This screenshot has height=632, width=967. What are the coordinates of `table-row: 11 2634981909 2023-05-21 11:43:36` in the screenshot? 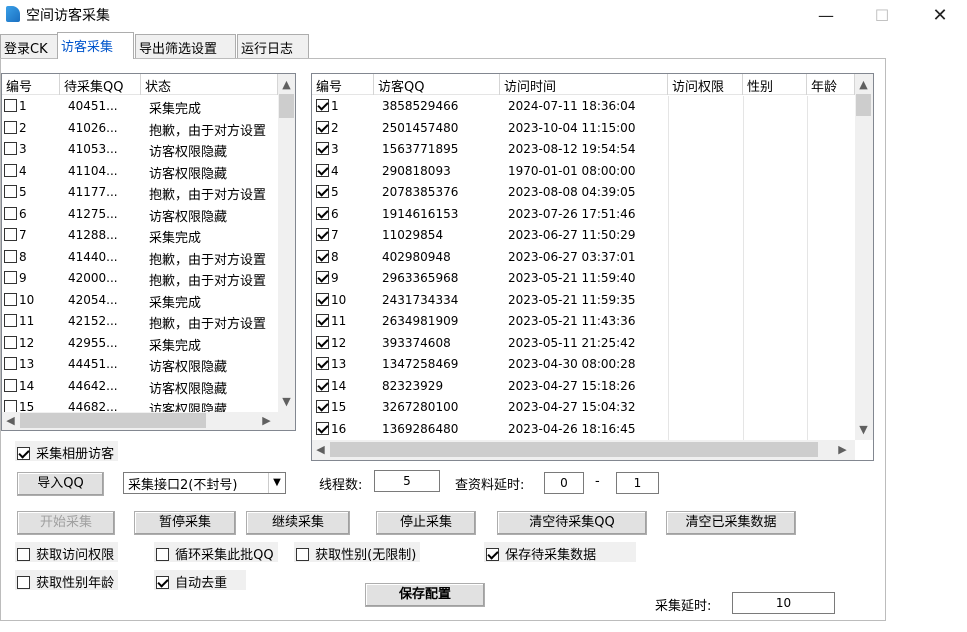 It's located at (583, 322).